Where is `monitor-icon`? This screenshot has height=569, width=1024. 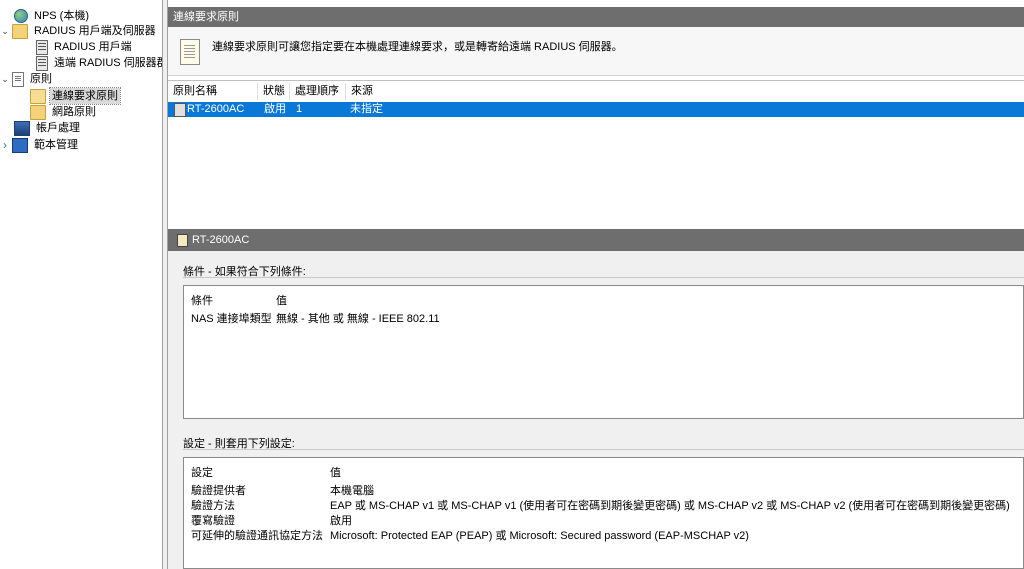
monitor-icon is located at coordinates (20, 145).